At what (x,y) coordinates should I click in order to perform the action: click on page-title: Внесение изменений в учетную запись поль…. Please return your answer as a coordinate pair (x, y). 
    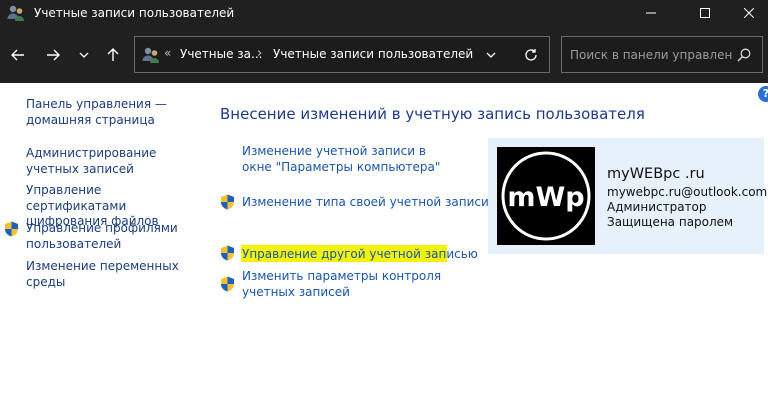
    Looking at the image, I should click on (432, 114).